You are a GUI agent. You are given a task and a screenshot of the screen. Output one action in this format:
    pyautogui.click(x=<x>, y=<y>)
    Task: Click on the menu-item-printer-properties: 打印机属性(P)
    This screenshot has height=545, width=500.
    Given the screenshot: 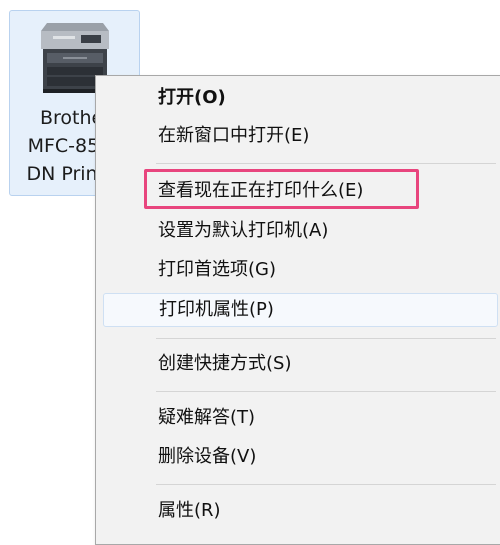 What is the action you would take?
    pyautogui.click(x=300, y=310)
    